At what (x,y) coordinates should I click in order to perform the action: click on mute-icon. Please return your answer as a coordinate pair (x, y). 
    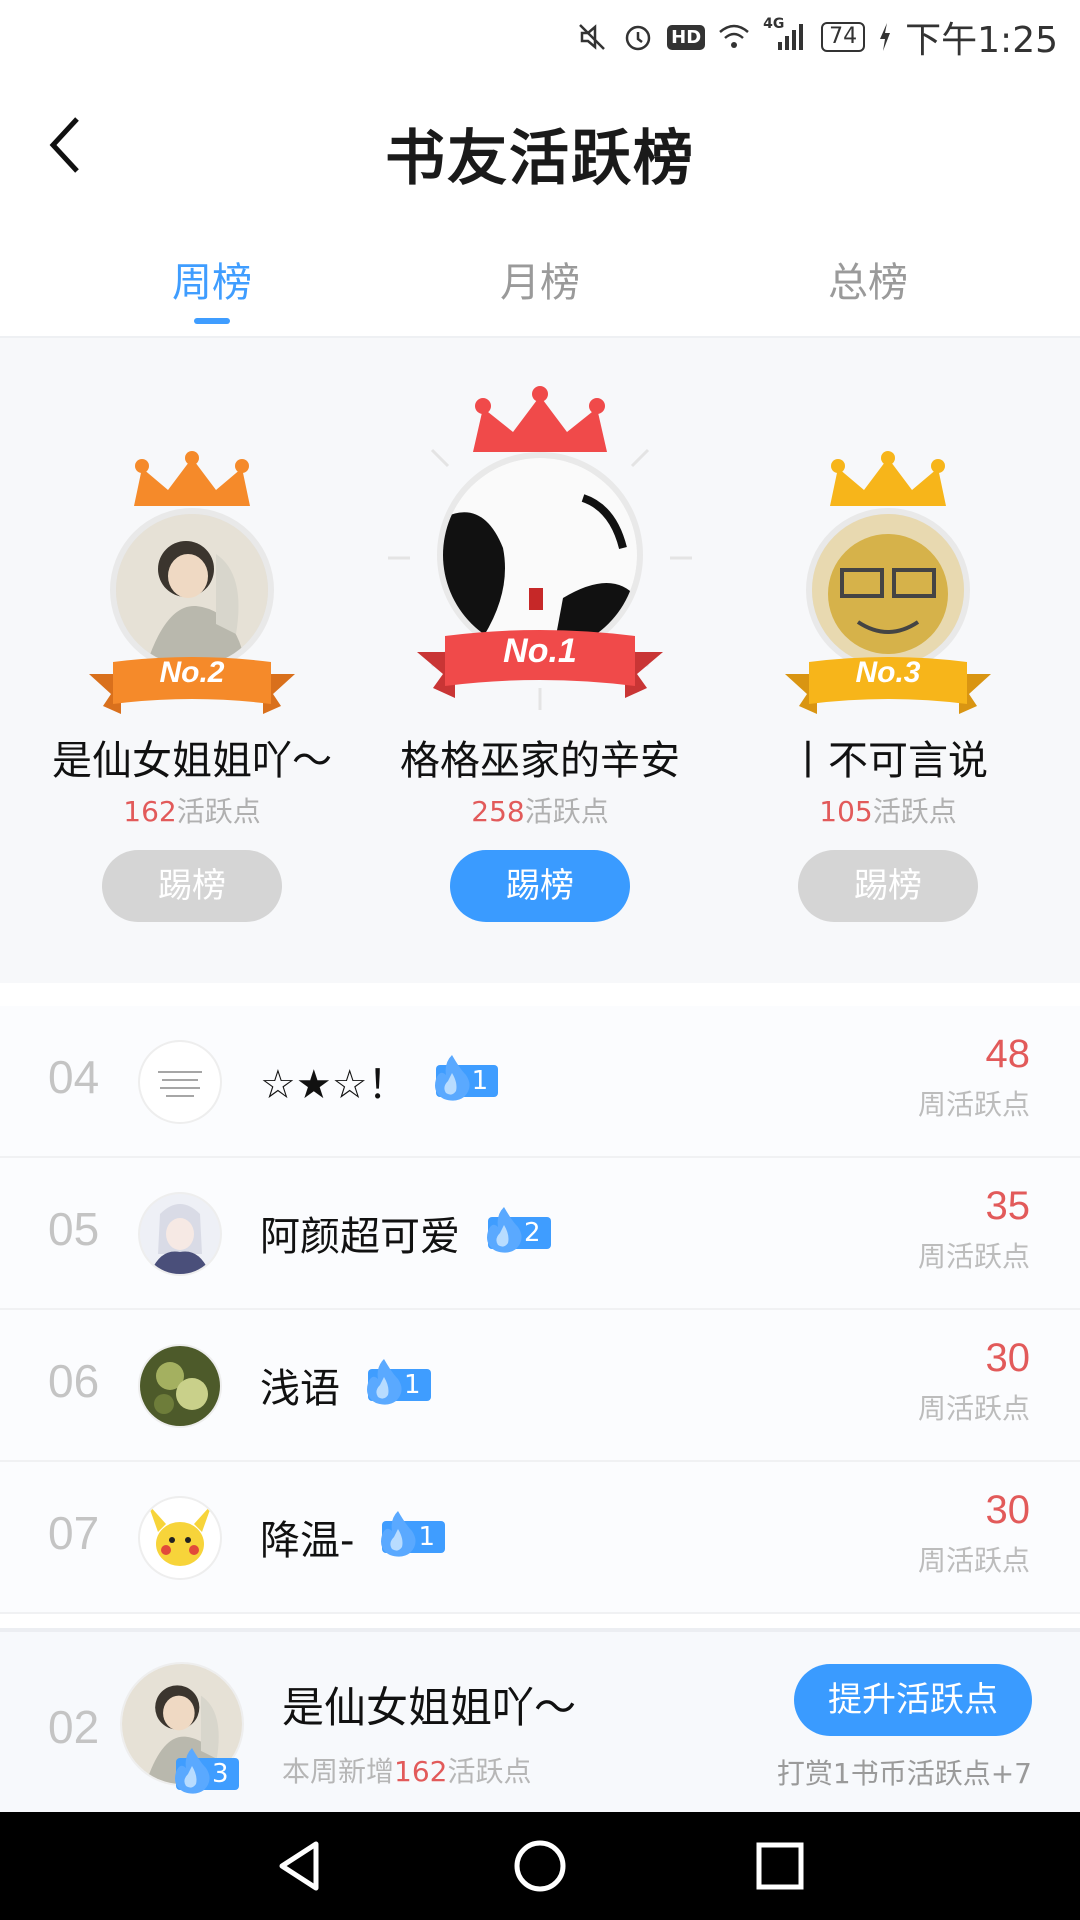
    Looking at the image, I should click on (592, 37).